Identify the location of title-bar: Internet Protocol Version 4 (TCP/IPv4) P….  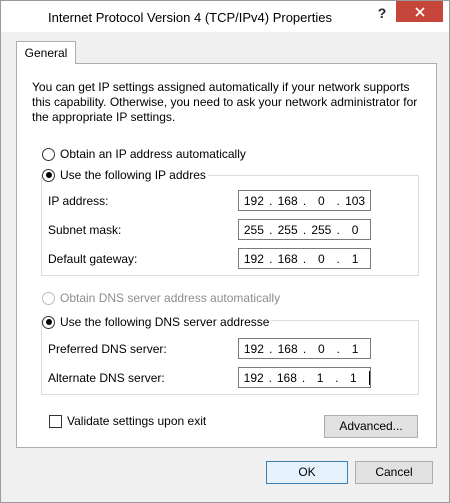
(225, 16).